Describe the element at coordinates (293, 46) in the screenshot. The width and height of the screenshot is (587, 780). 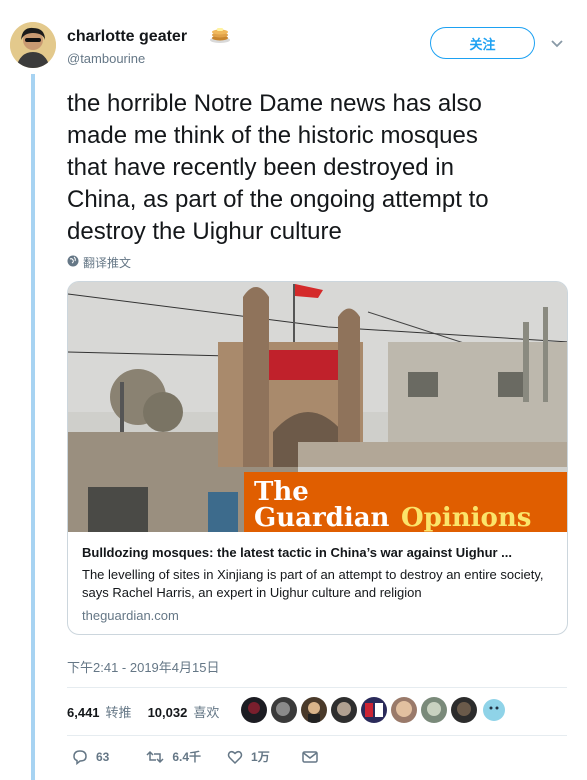
I see `tweet-header: charlotte geater @tambourine 关注` at that location.